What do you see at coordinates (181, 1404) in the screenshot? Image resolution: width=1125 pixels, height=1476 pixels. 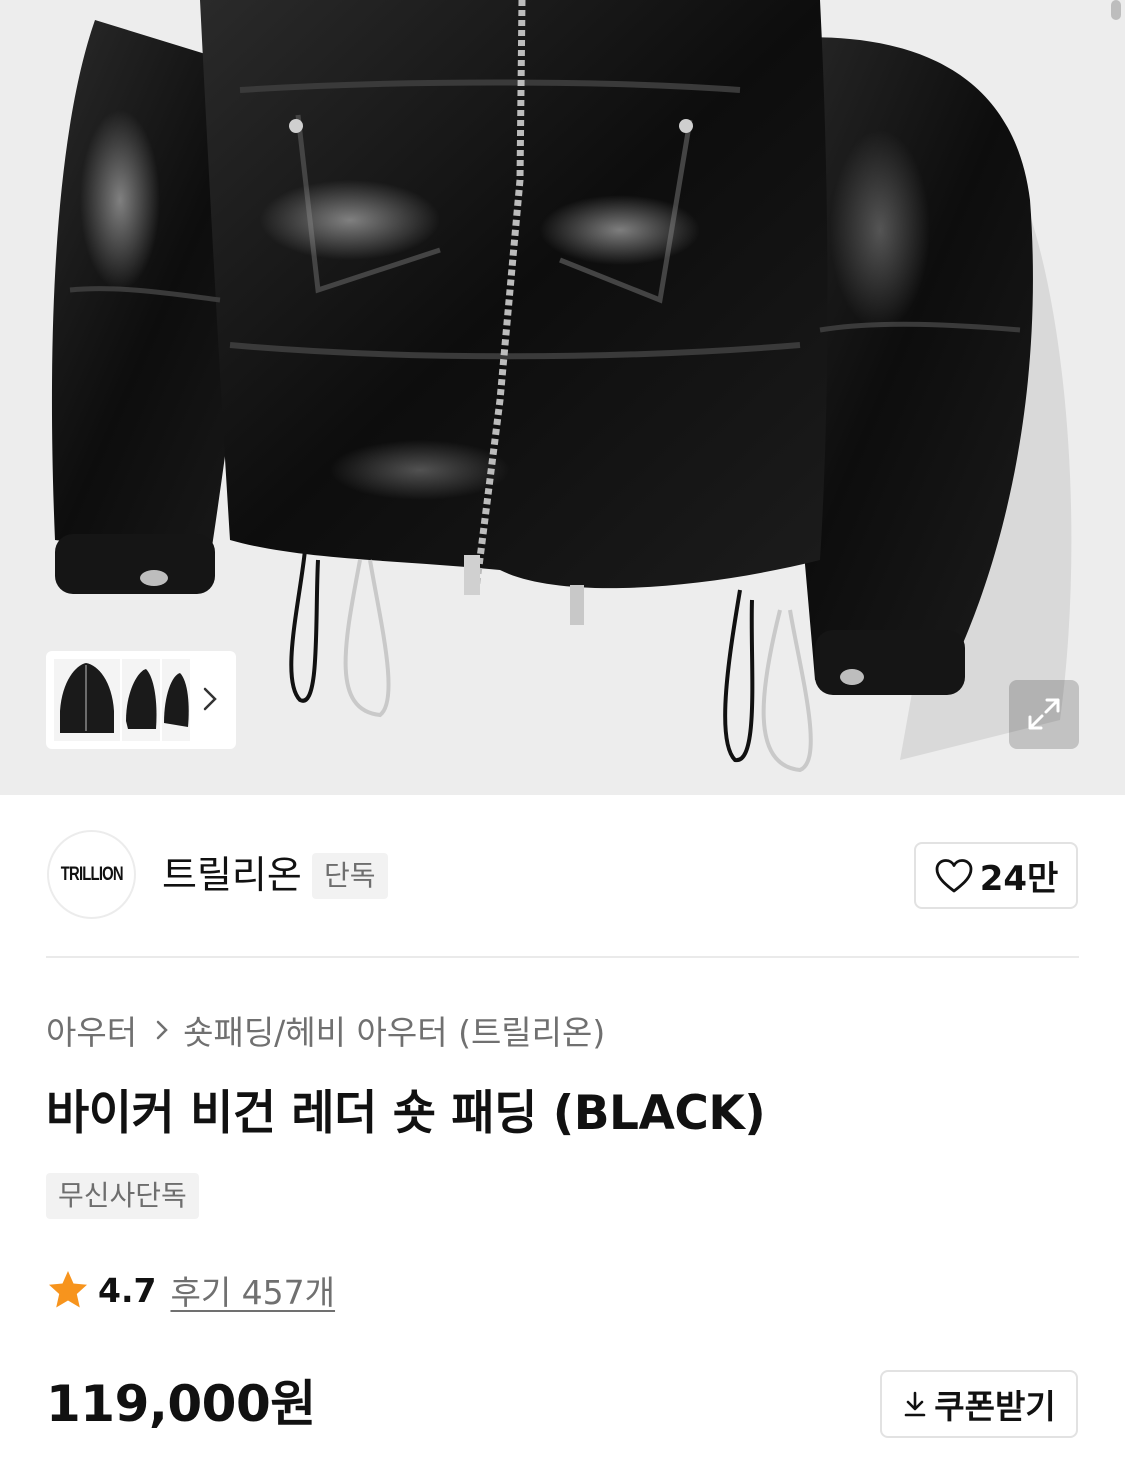 I see `product-price: 119,000원` at bounding box center [181, 1404].